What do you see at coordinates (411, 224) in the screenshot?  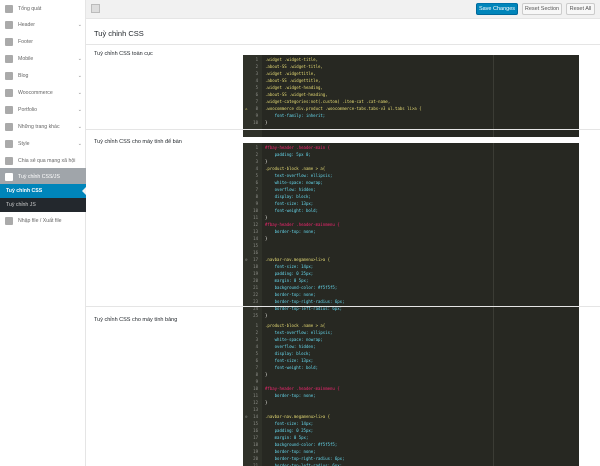 I see `code-line: 12 #fbay-header .header-mainmenu {` at bounding box center [411, 224].